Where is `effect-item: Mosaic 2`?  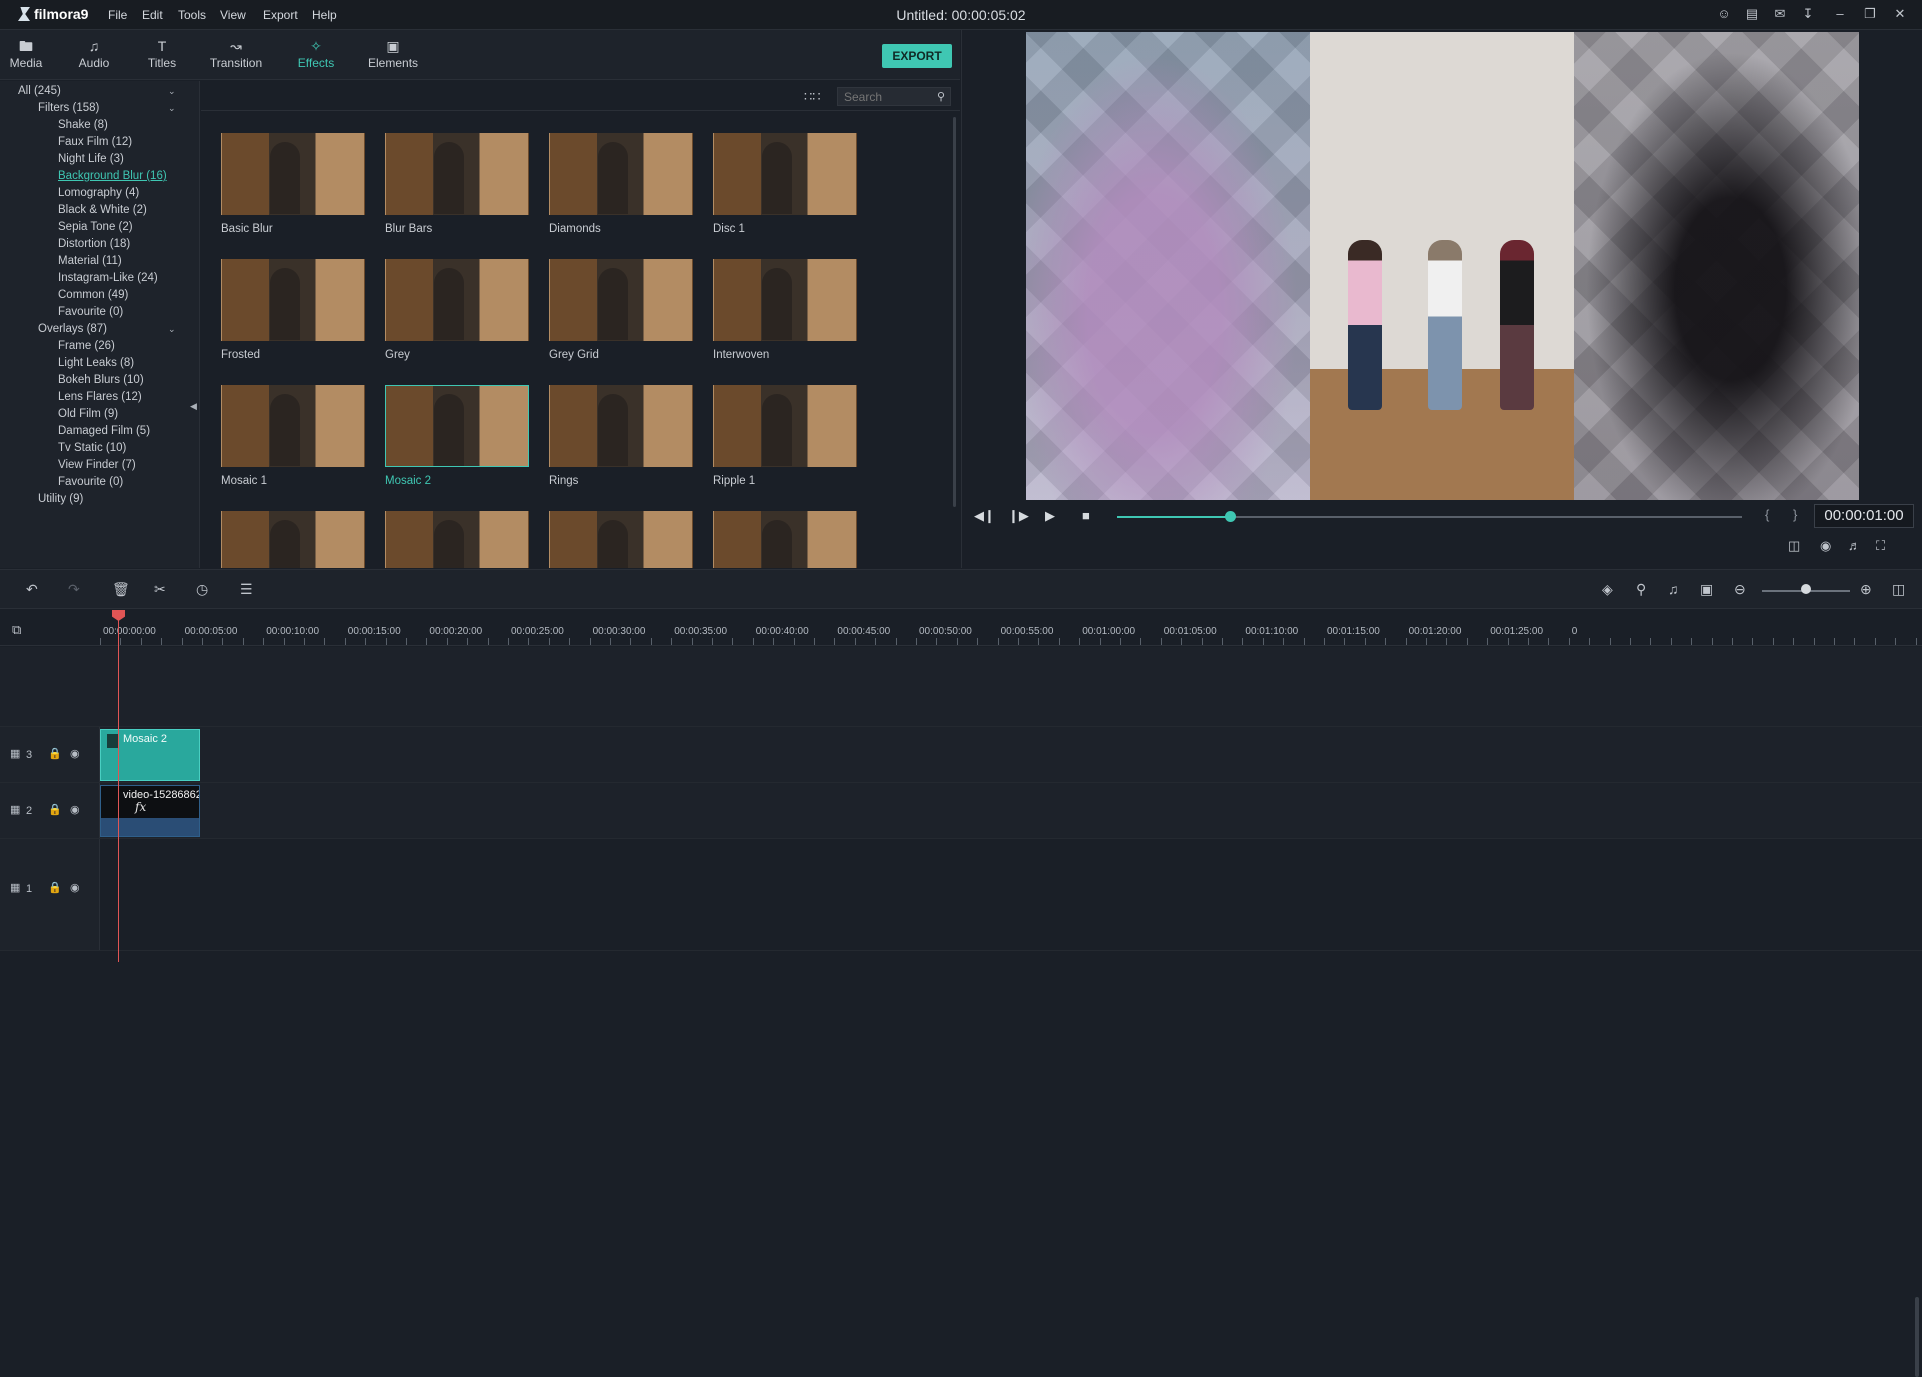
effect-item: Mosaic 2 is located at coordinates (458, 436).